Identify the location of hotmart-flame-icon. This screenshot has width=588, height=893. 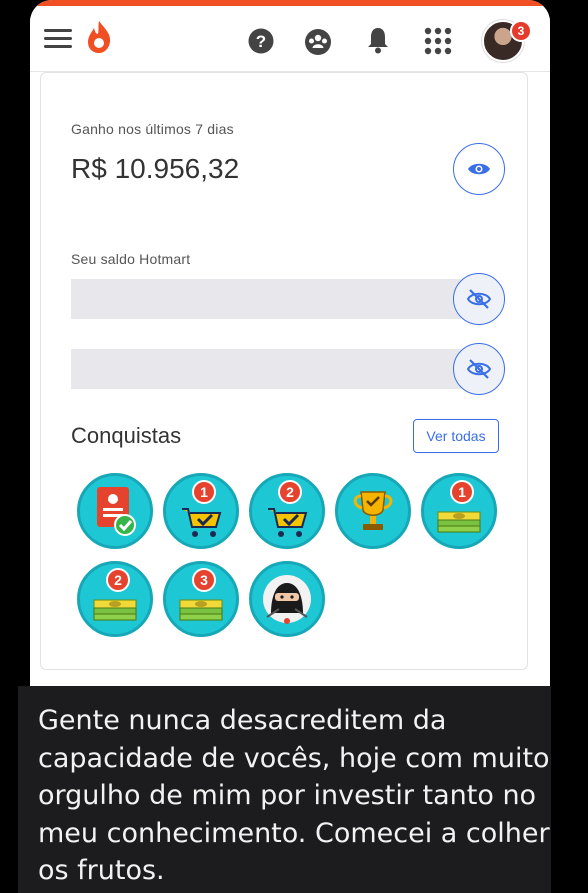
(99, 37).